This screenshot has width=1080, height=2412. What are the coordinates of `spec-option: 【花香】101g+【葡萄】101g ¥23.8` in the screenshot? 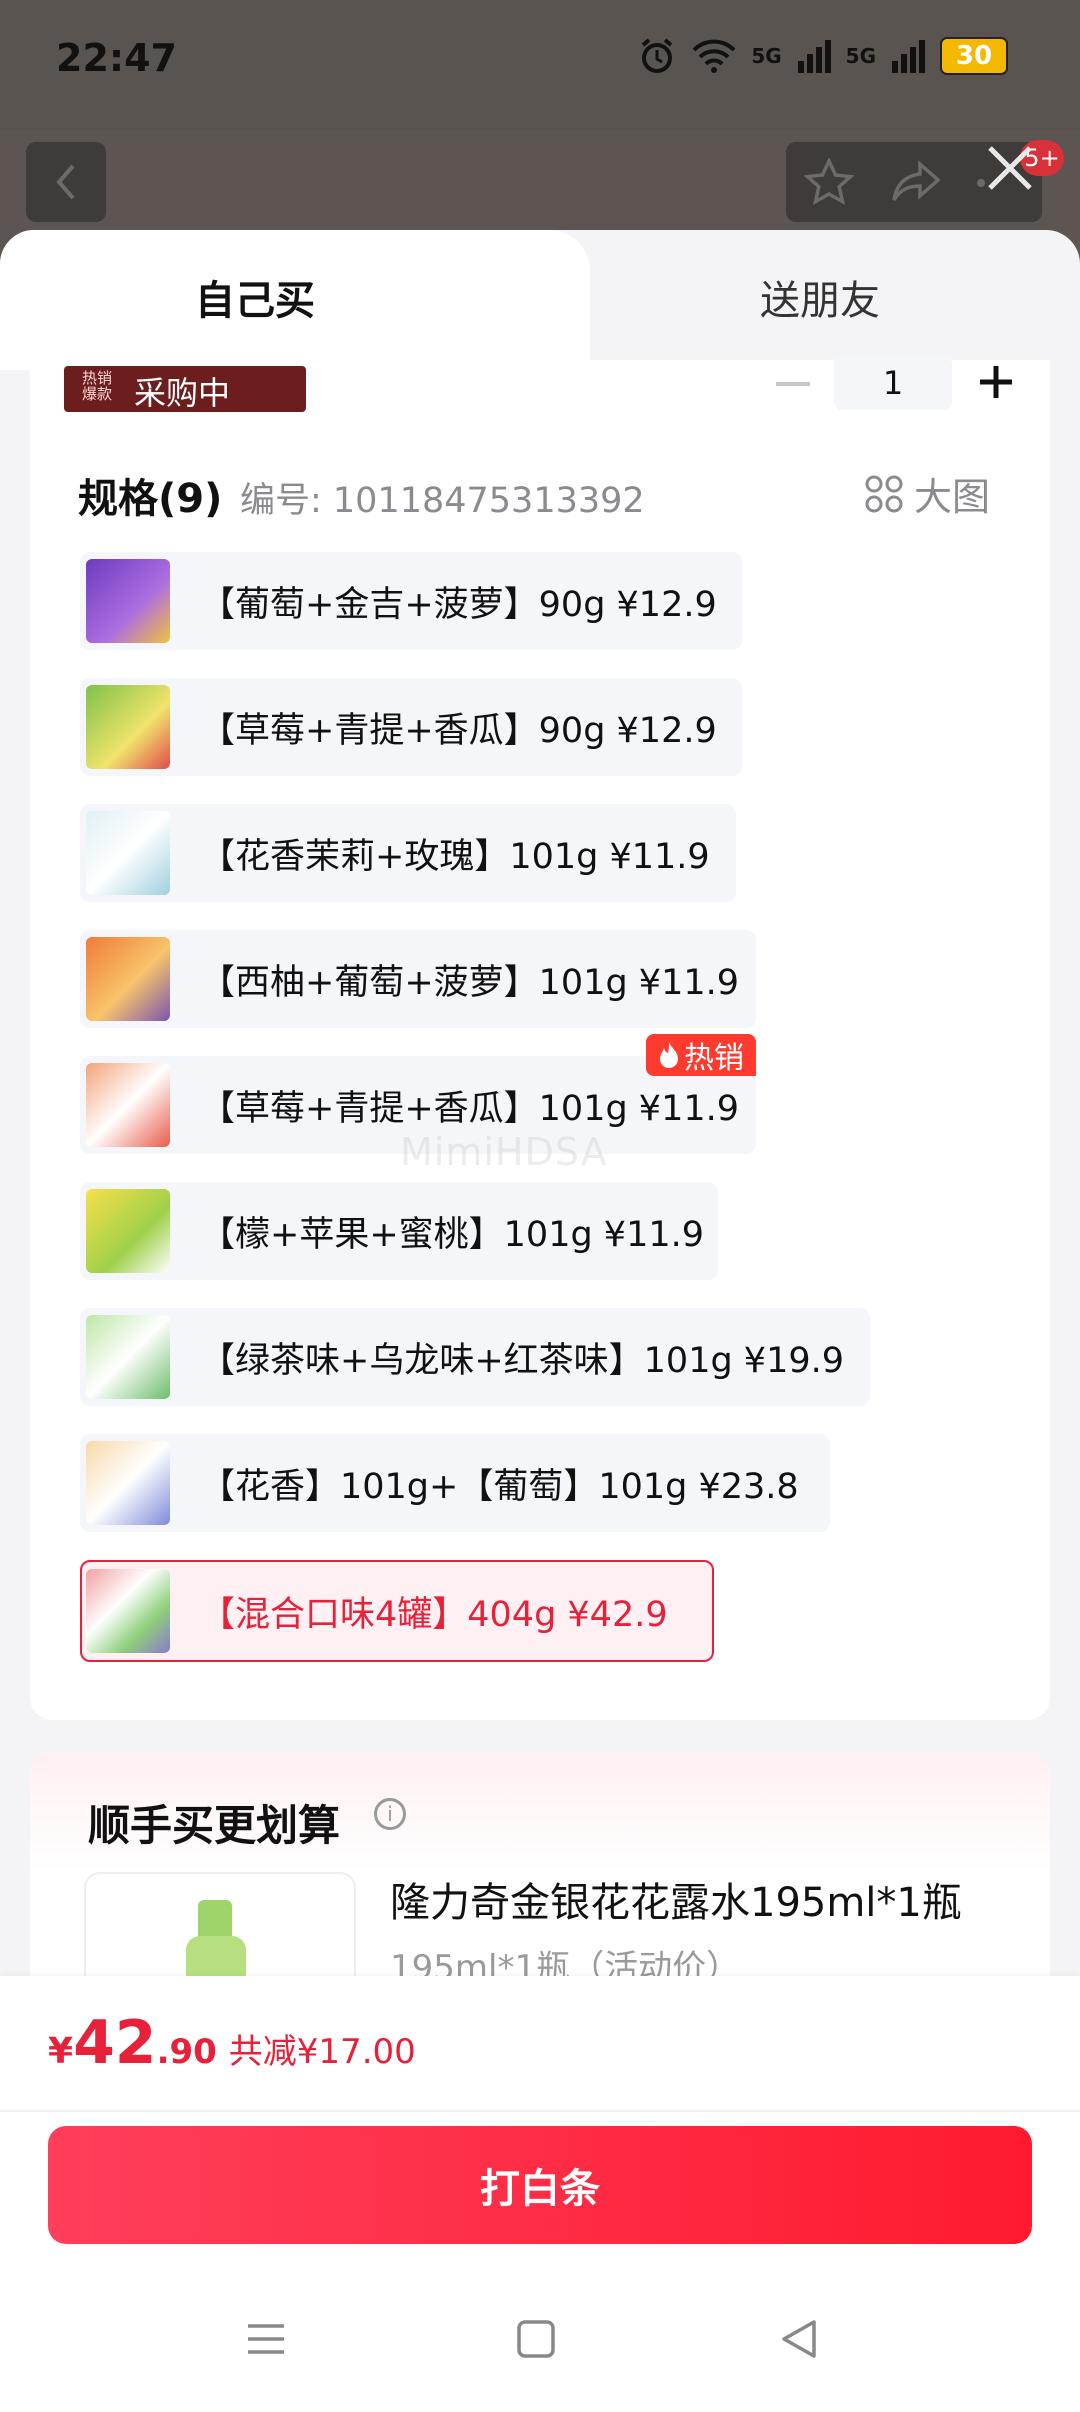 It's located at (455, 1483).